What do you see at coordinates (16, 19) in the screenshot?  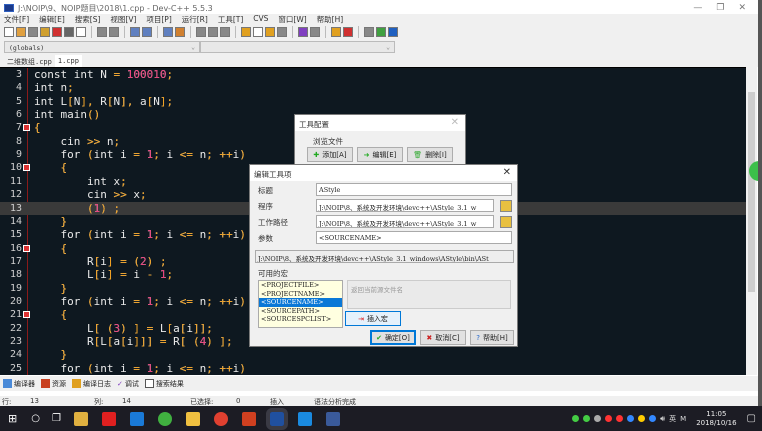 I see `menu-item: 文件[F]` at bounding box center [16, 19].